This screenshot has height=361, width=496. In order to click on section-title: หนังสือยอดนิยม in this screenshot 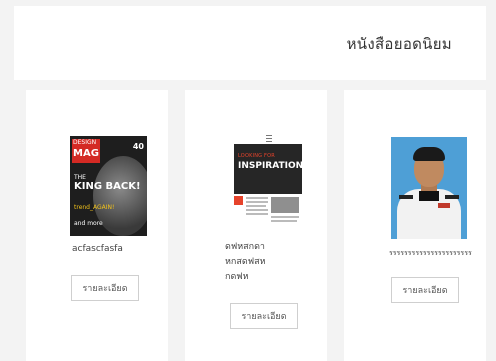, I will do `click(399, 44)`.